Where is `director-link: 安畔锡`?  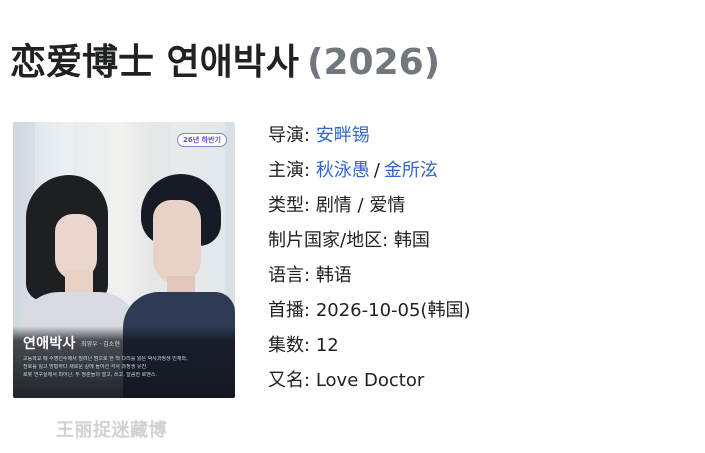 director-link: 安畔锡 is located at coordinates (343, 135).